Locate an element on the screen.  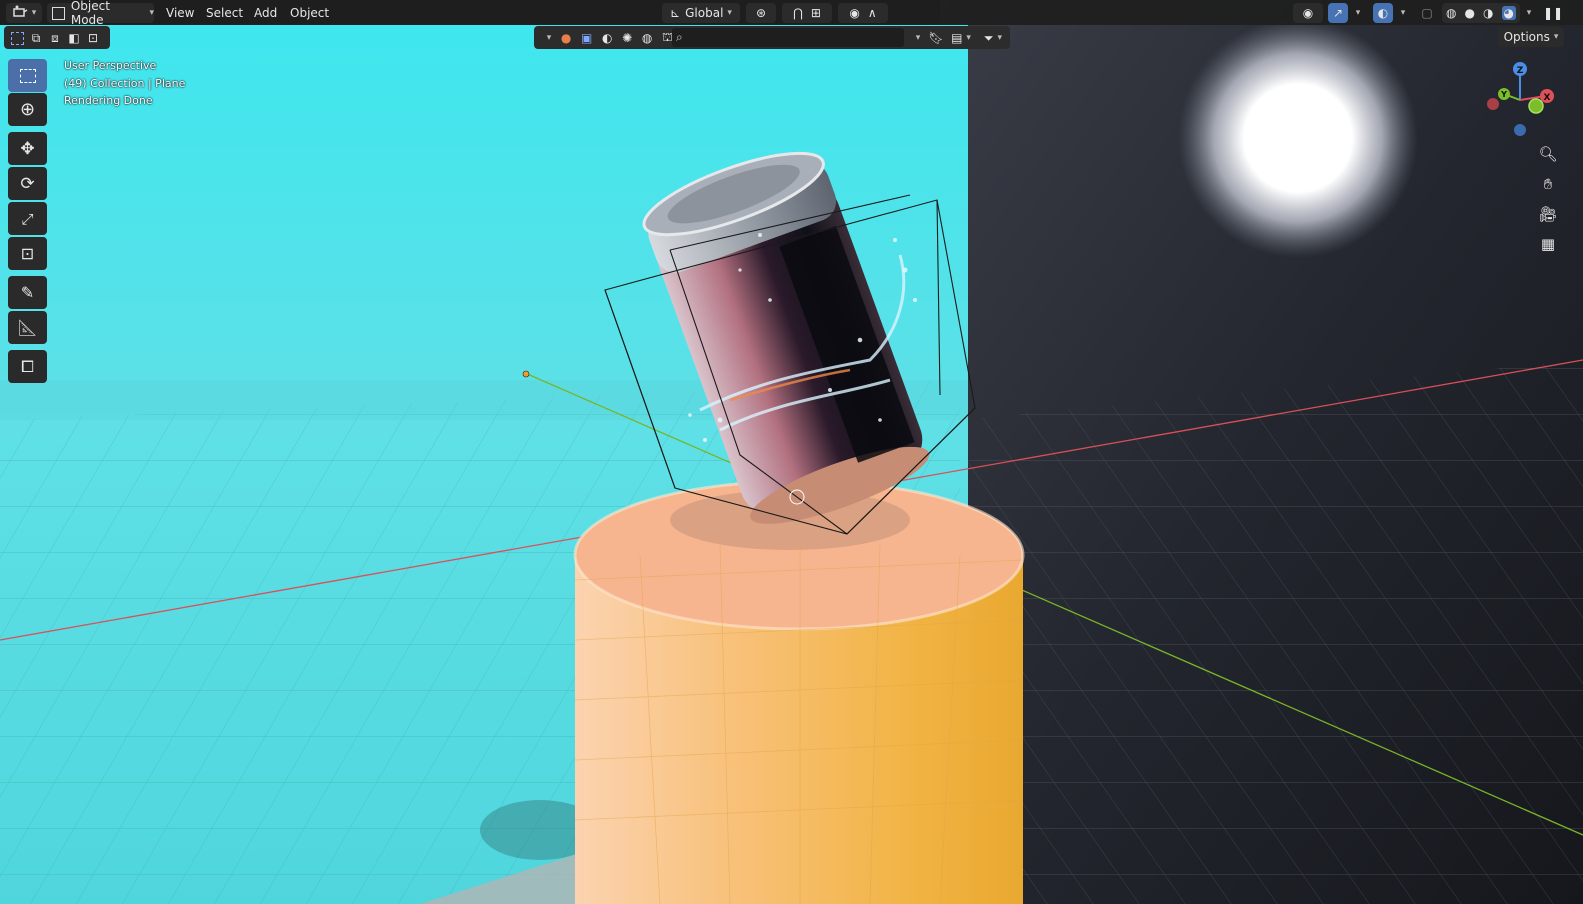
move-icon: ✥ is located at coordinates (27, 148).